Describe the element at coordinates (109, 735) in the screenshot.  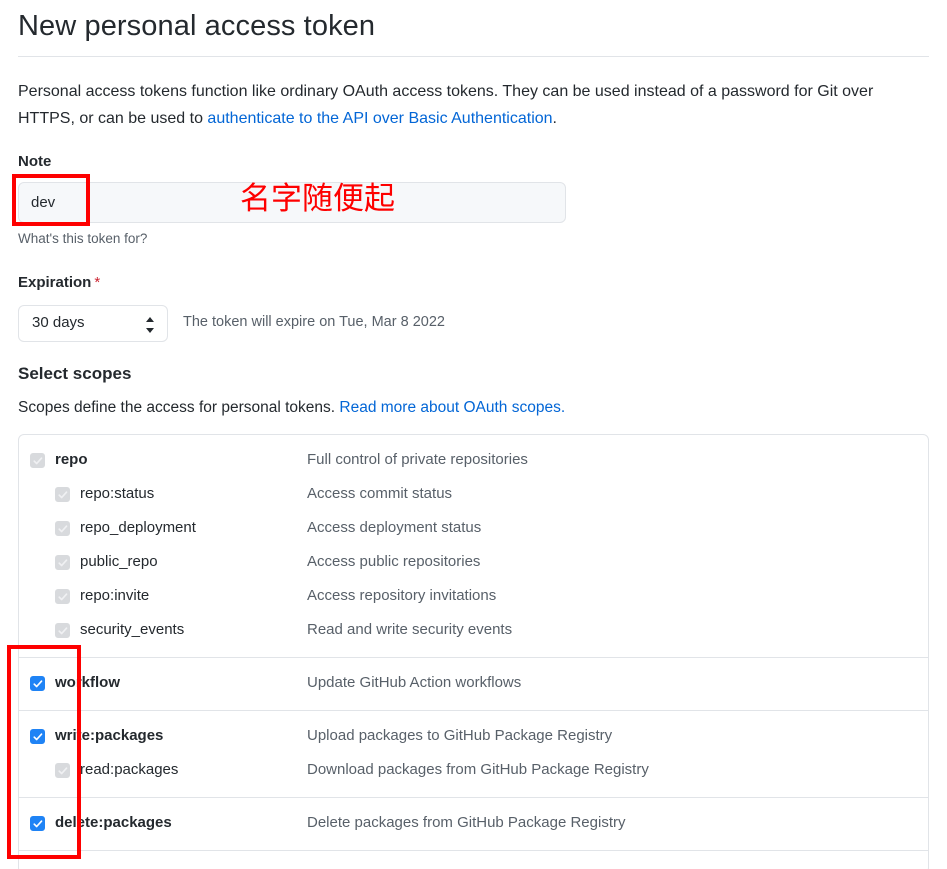
I see `scope-name: write:packages` at that location.